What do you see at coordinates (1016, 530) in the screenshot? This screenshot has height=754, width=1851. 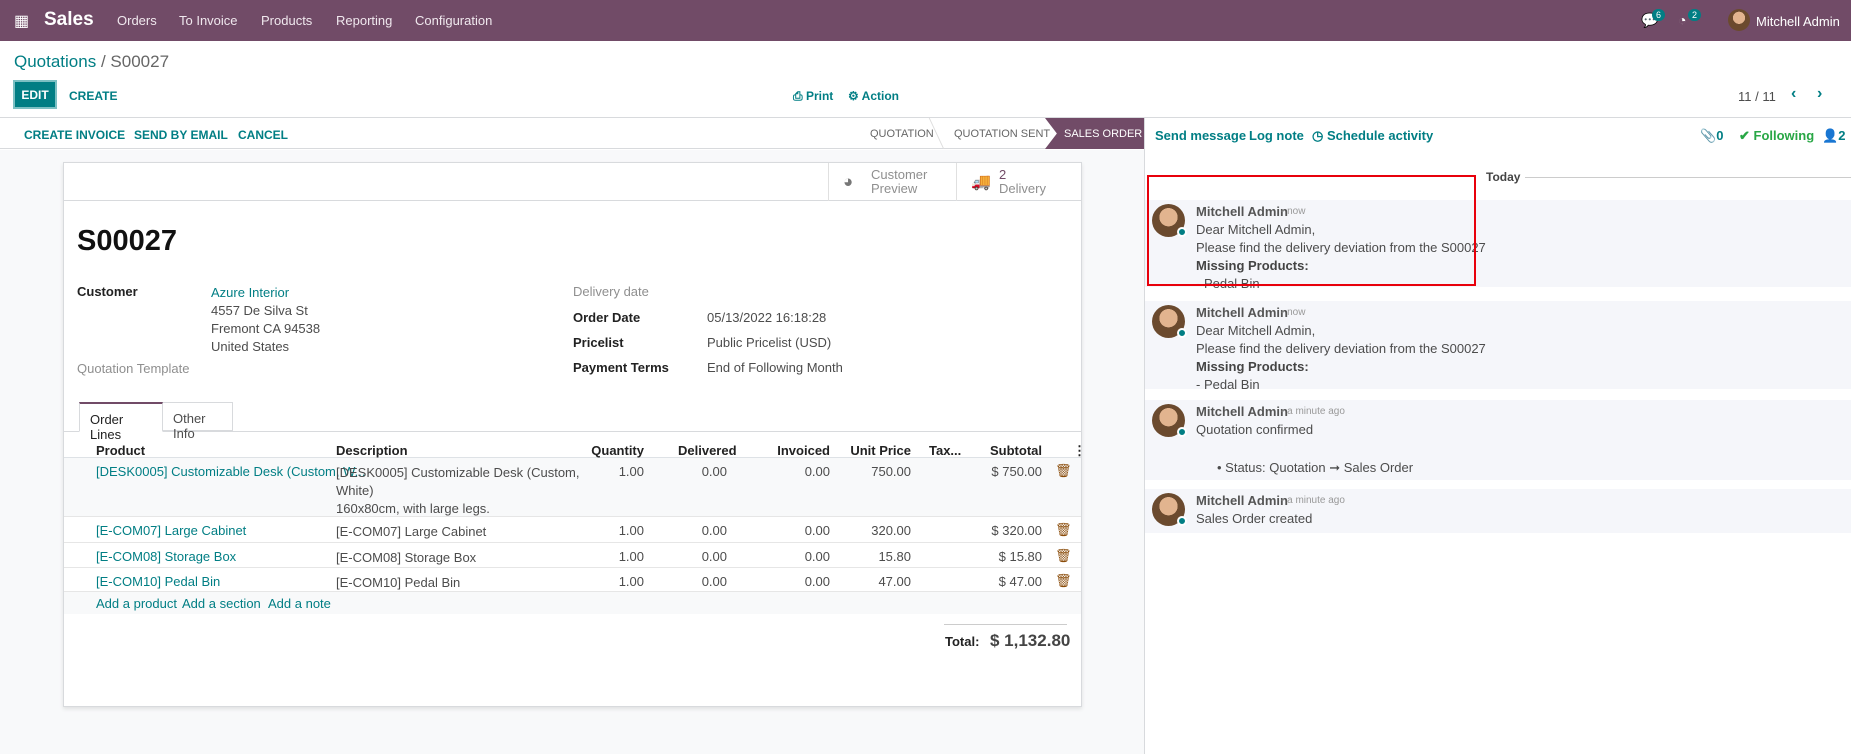 I see `subtotal-cell: $ 320.00` at bounding box center [1016, 530].